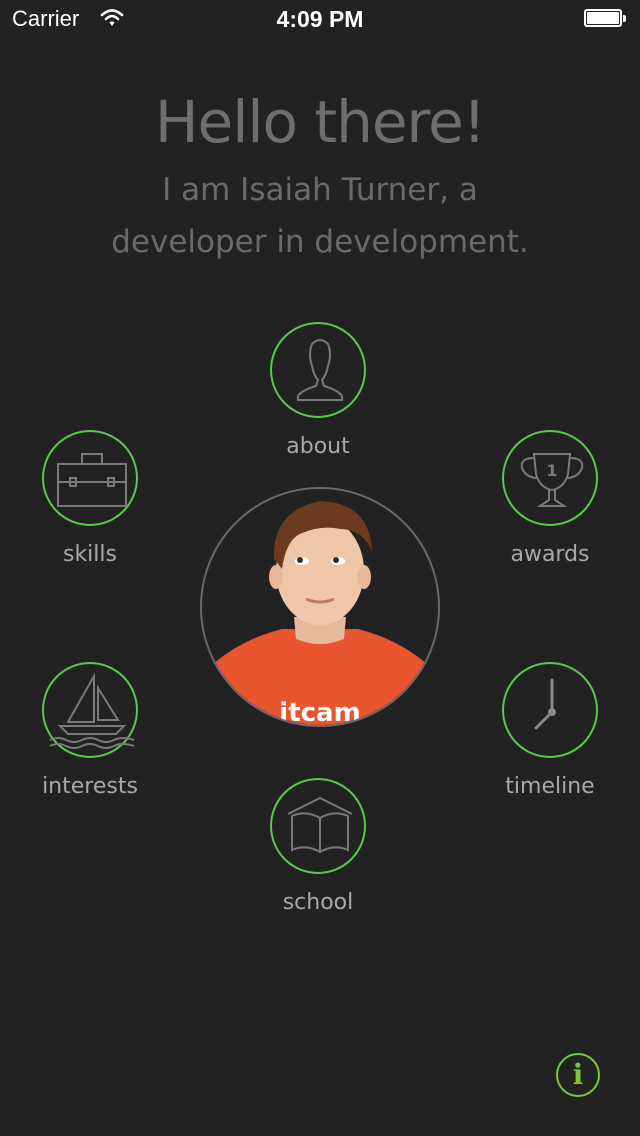  I want to click on sailboat-icon, so click(92, 710).